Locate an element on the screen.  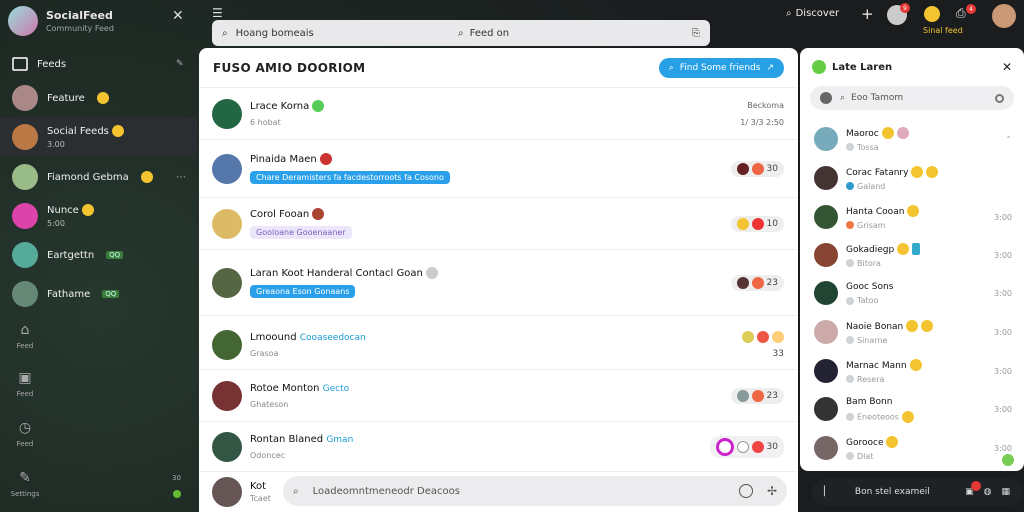
feed-row: Rontan Blaned Gman Odoncec 30 is located at coordinates (498, 447).